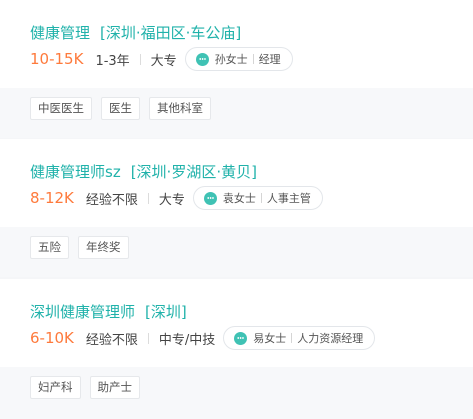  Describe the element at coordinates (269, 59) in the screenshot. I see `contact-role: 经理` at that location.